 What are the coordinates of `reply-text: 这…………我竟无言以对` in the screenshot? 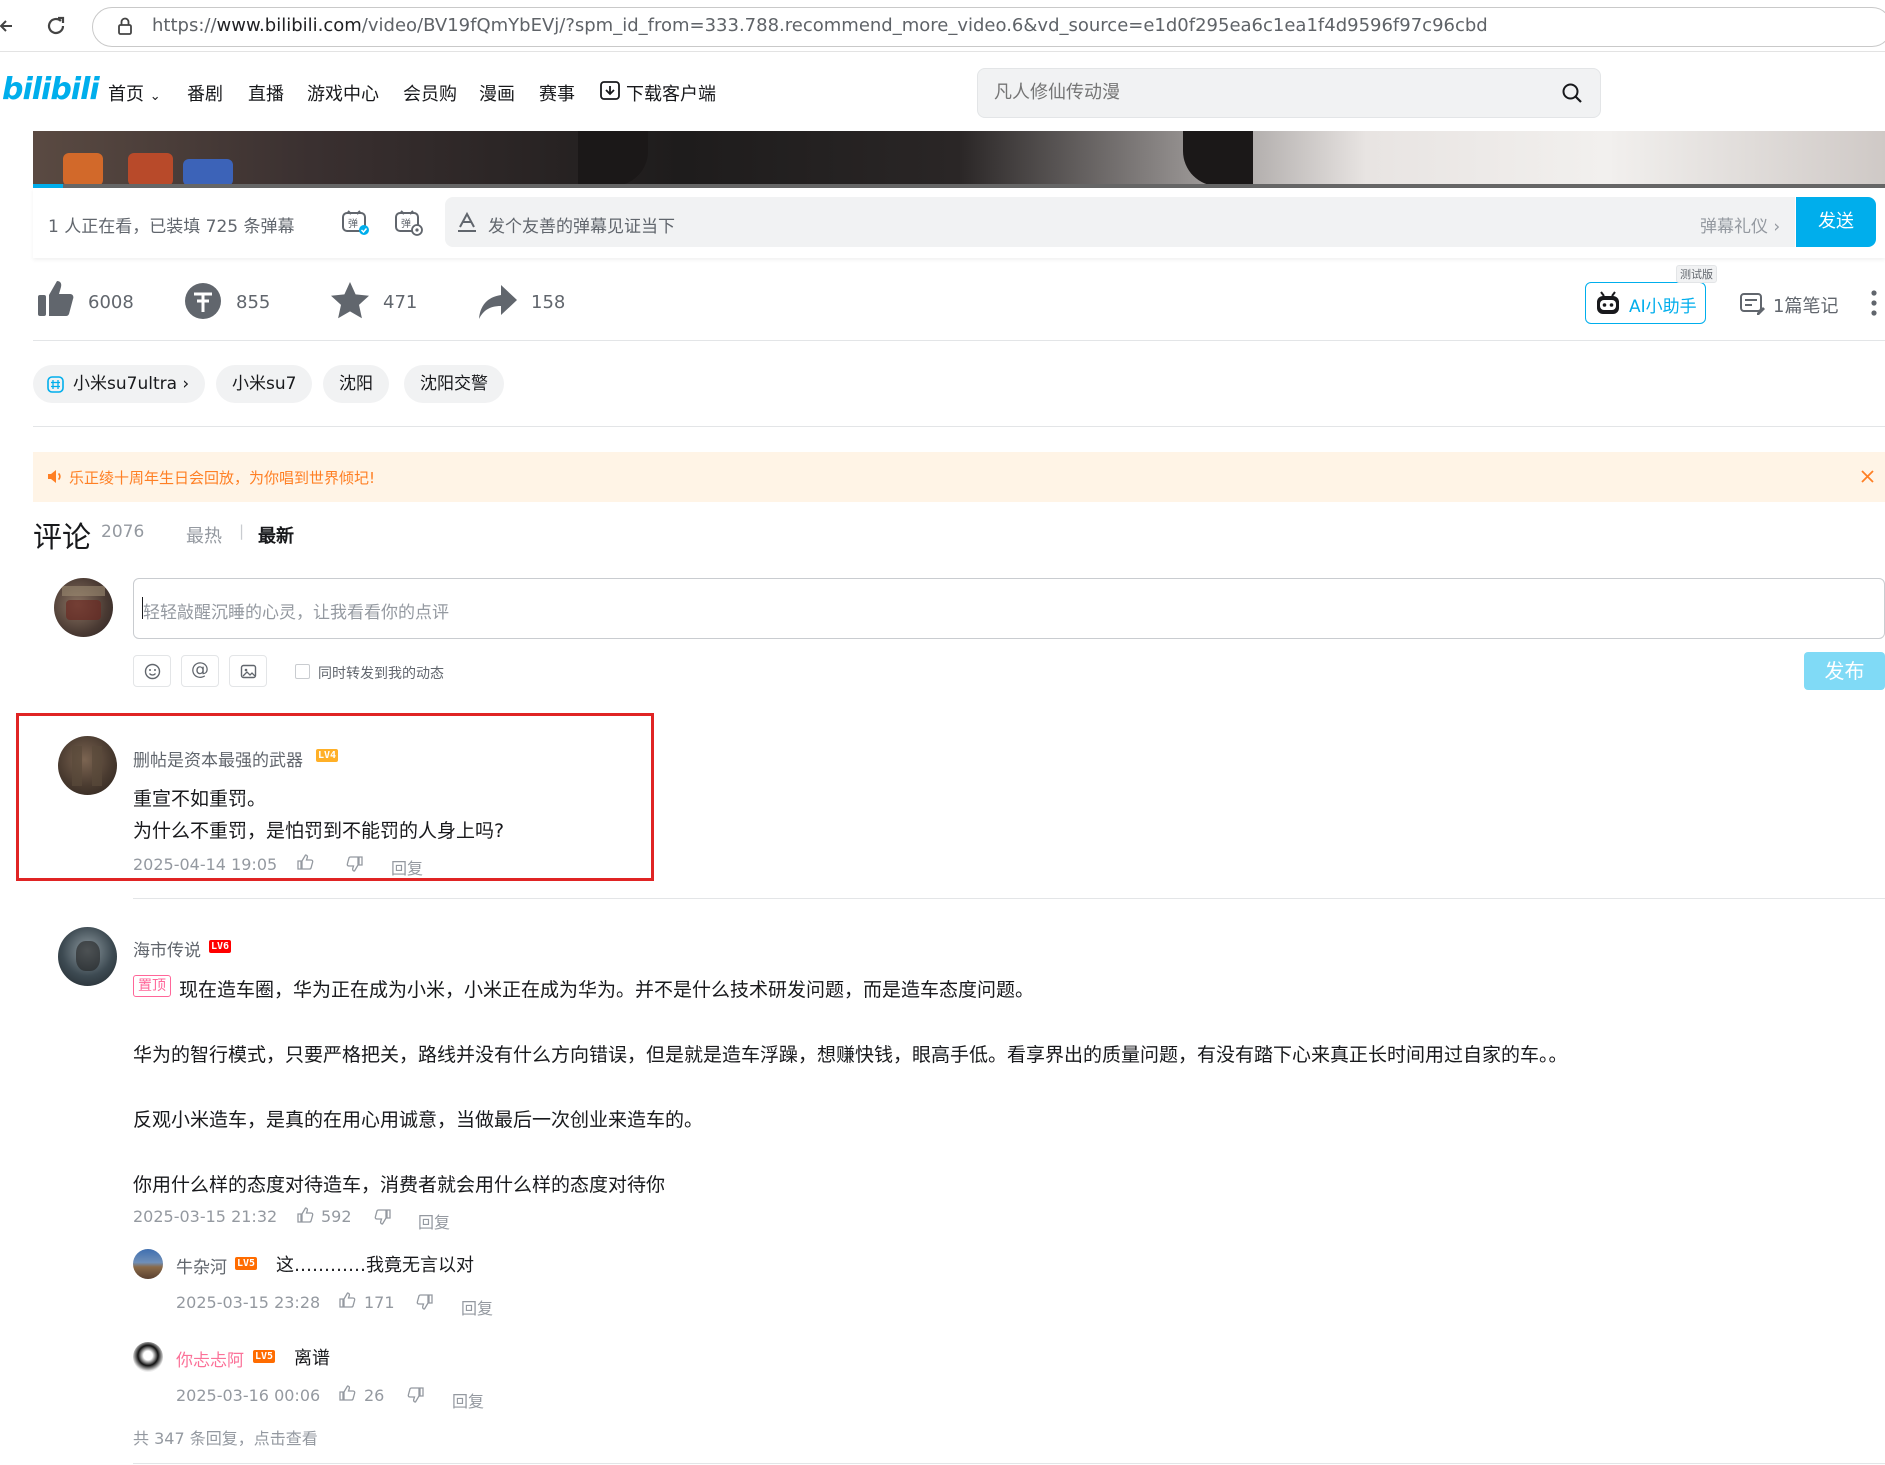 It's located at (375, 1265).